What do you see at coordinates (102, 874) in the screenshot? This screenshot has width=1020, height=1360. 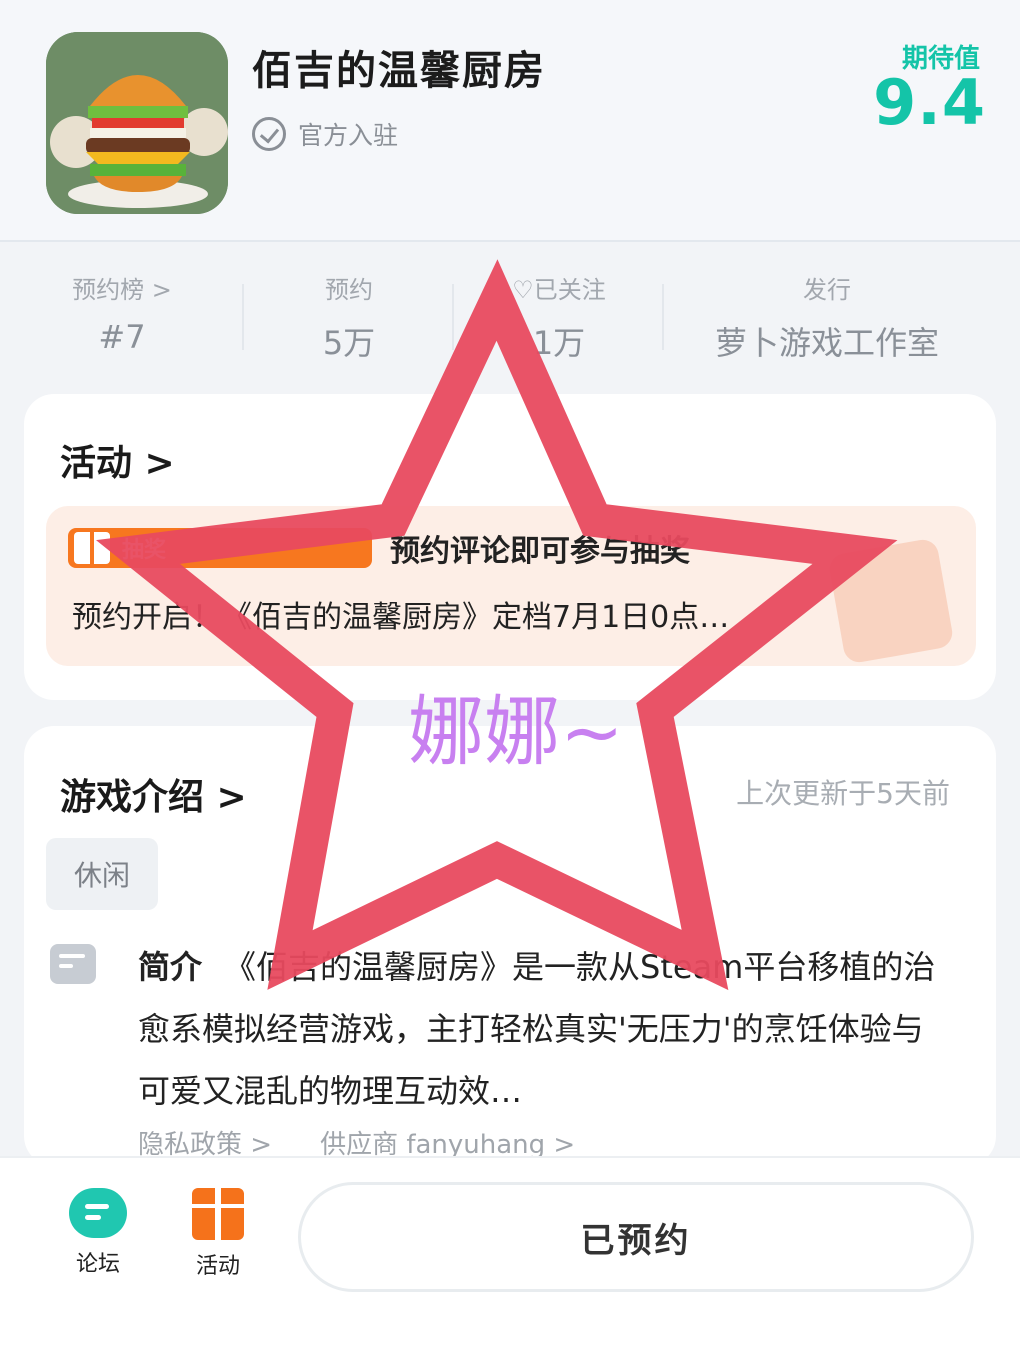 I see `genre-tag: 休闲` at bounding box center [102, 874].